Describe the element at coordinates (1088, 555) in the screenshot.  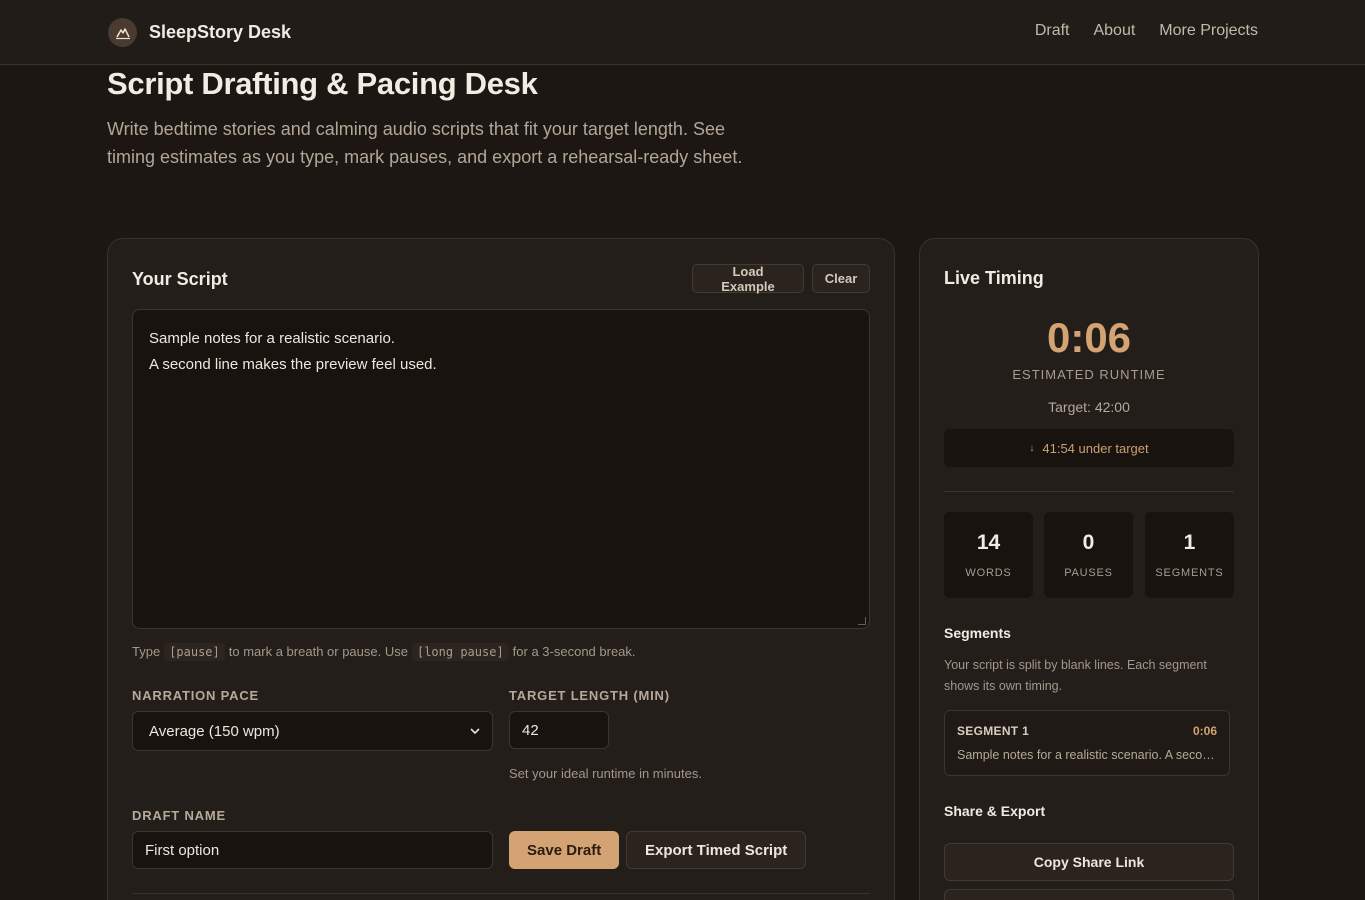
I see `stat-pauses: 0 PAUSES` at that location.